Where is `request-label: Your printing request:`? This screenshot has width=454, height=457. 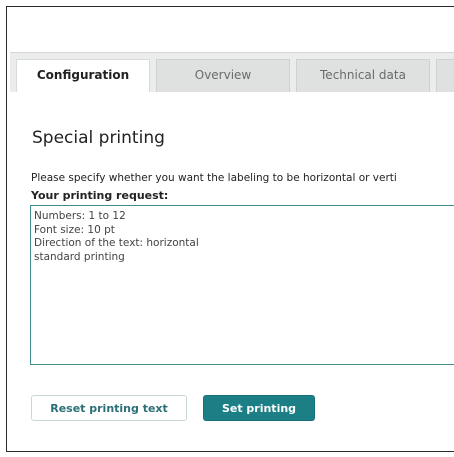
request-label: Your printing request: is located at coordinates (100, 195).